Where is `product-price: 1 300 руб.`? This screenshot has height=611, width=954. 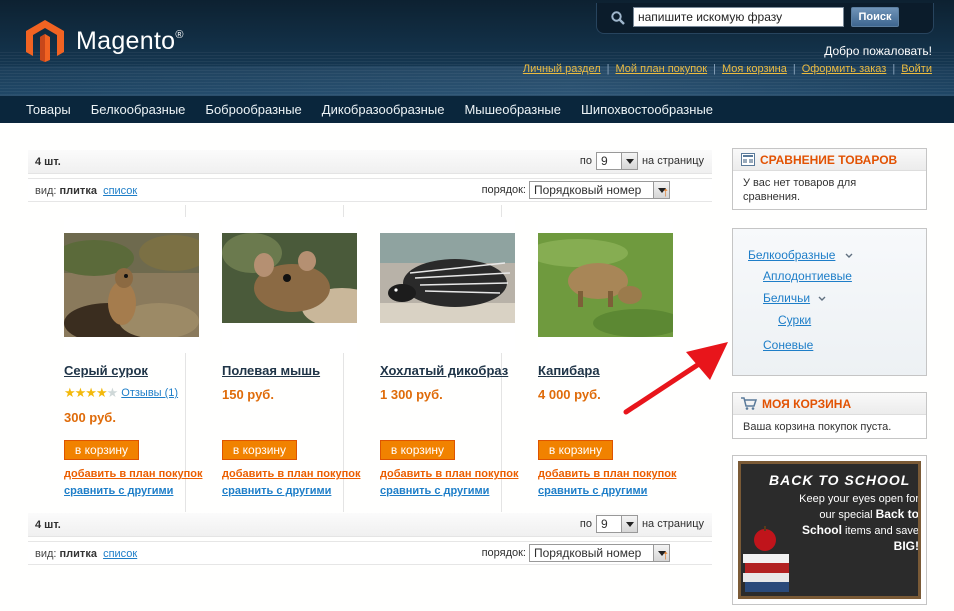 product-price: 1 300 руб. is located at coordinates (411, 394).